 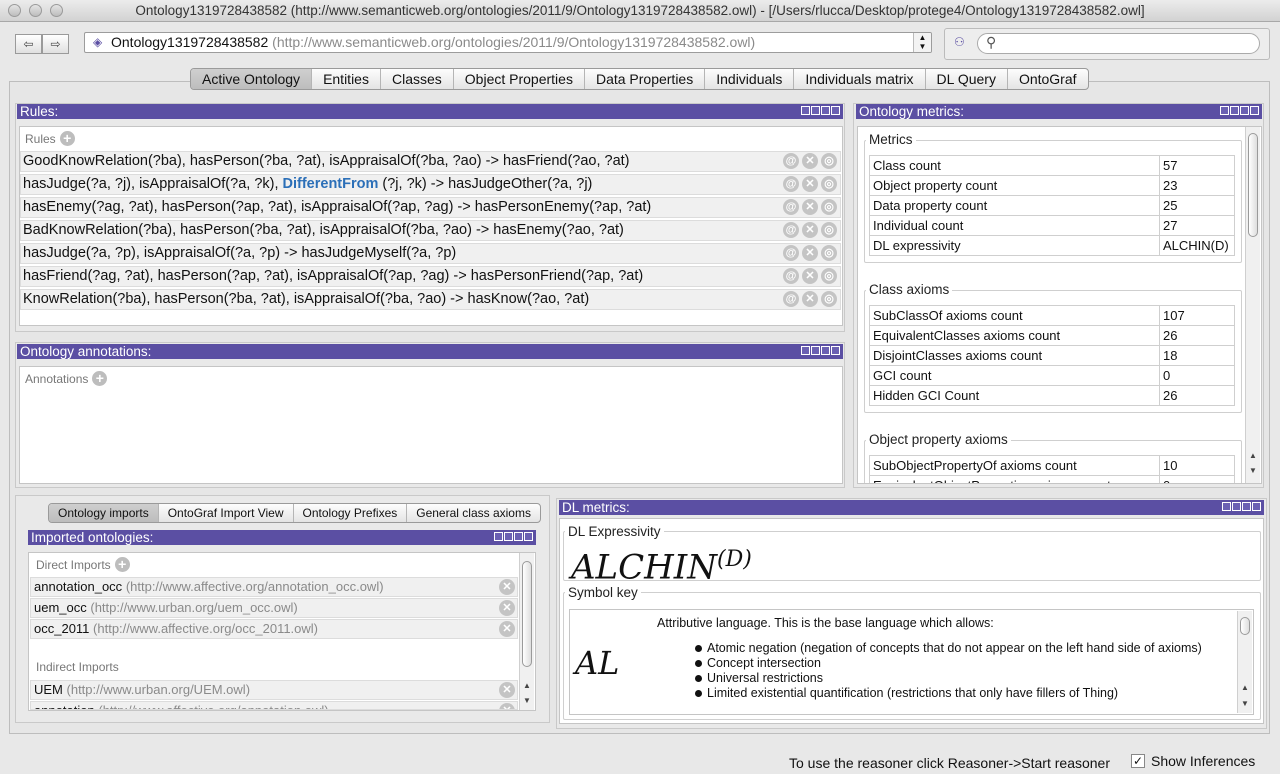 I want to click on tab-dl-query: DL Query, so click(x=967, y=79).